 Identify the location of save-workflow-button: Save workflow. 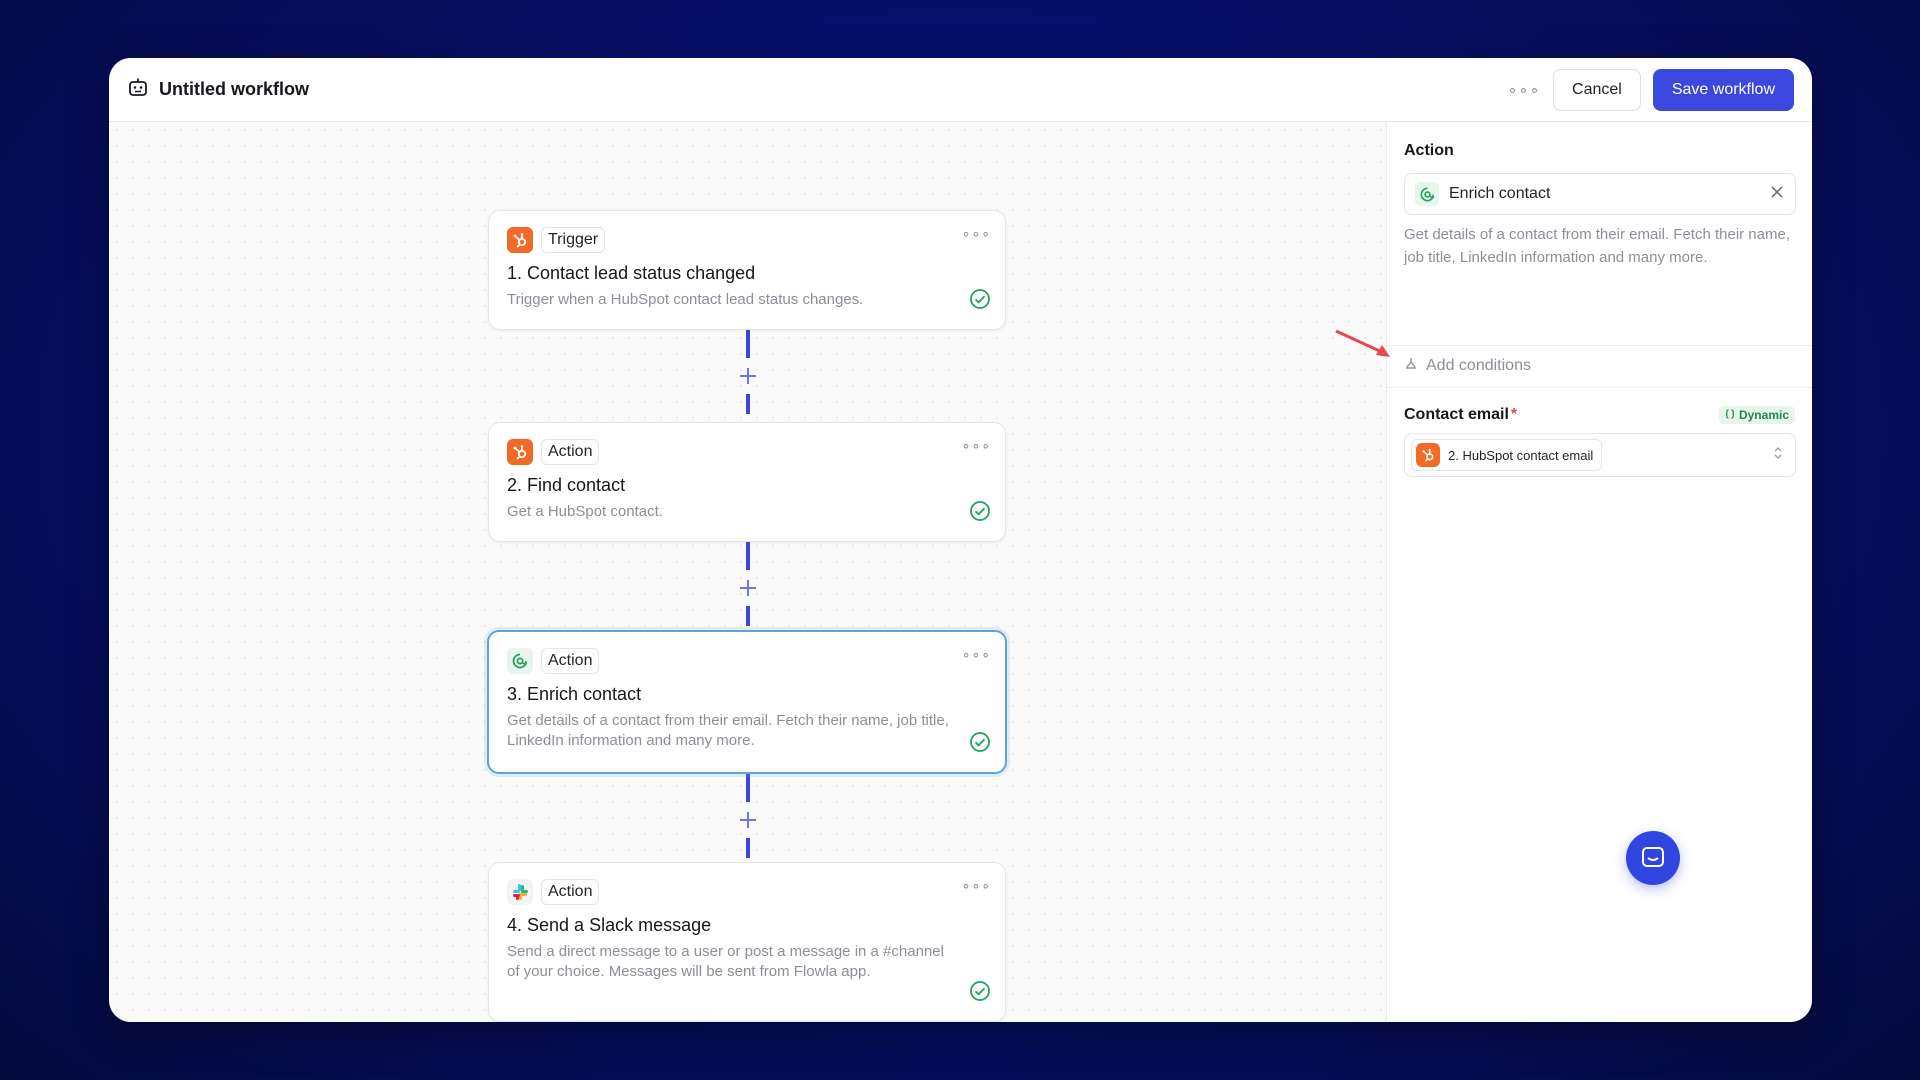
(1723, 89).